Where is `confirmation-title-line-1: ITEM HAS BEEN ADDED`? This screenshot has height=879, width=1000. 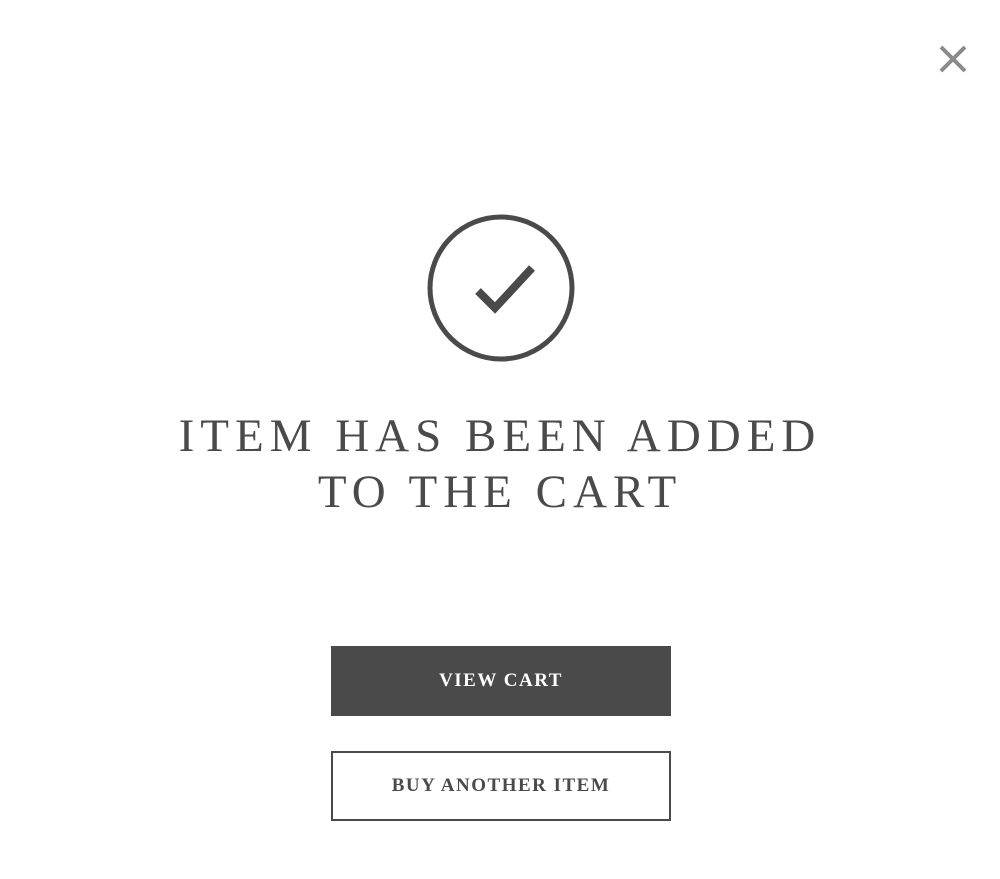
confirmation-title-line-1: ITEM HAS BEEN ADDED is located at coordinates (500, 436).